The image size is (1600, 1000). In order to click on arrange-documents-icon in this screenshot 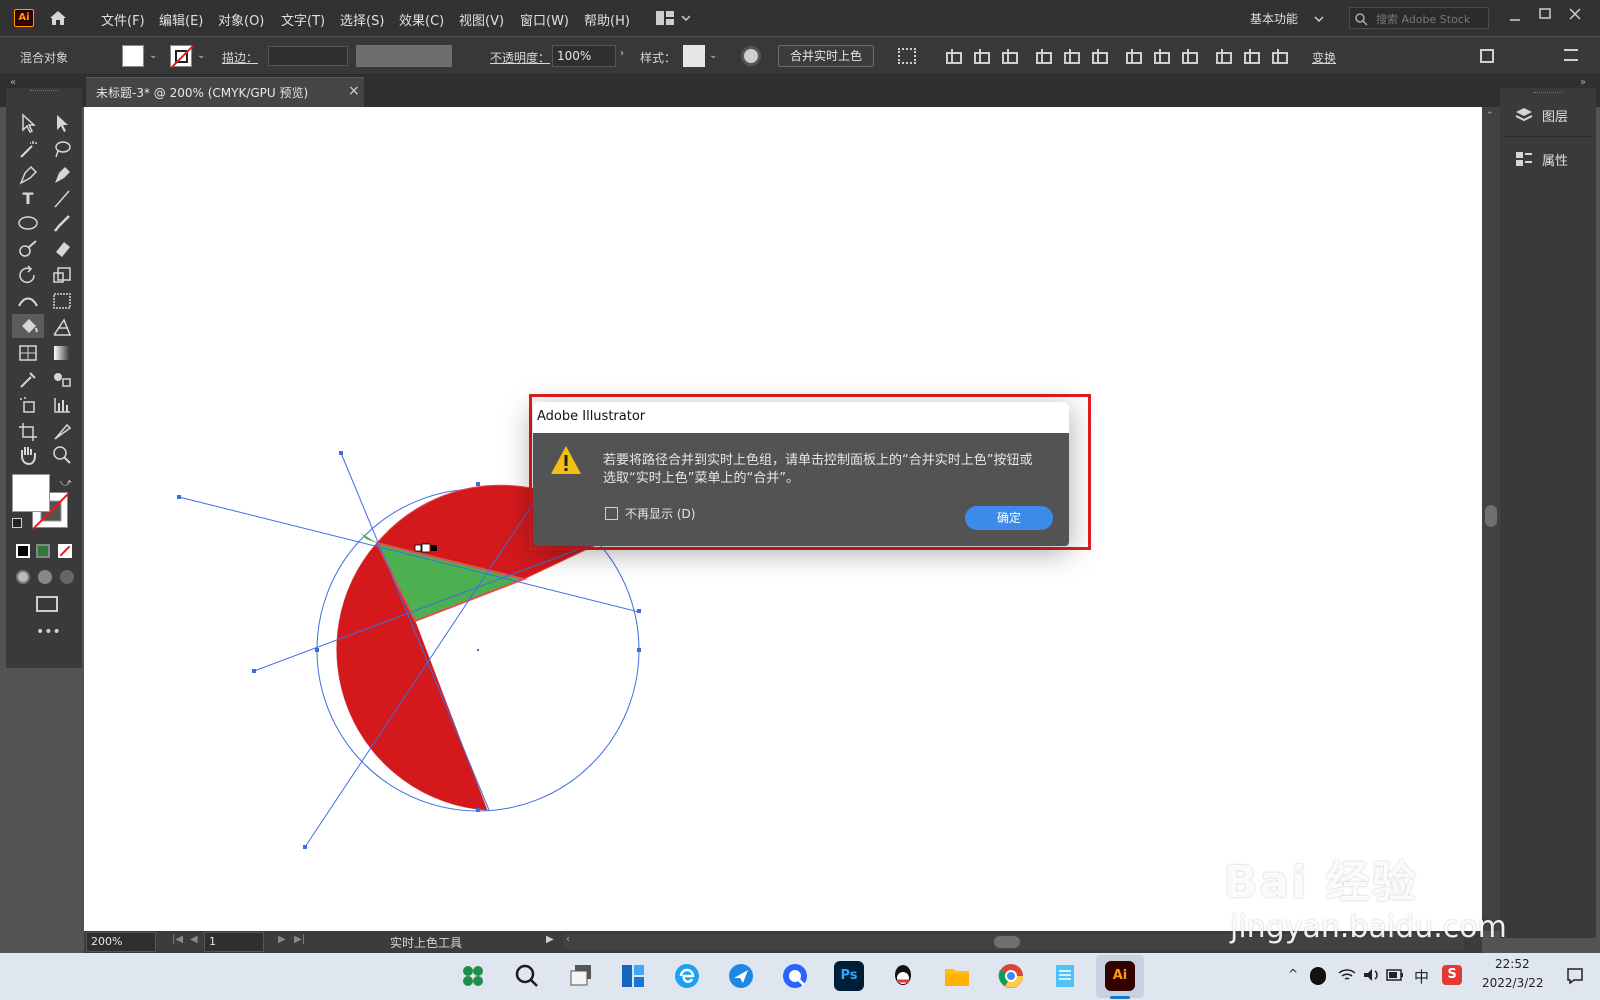, I will do `click(673, 18)`.